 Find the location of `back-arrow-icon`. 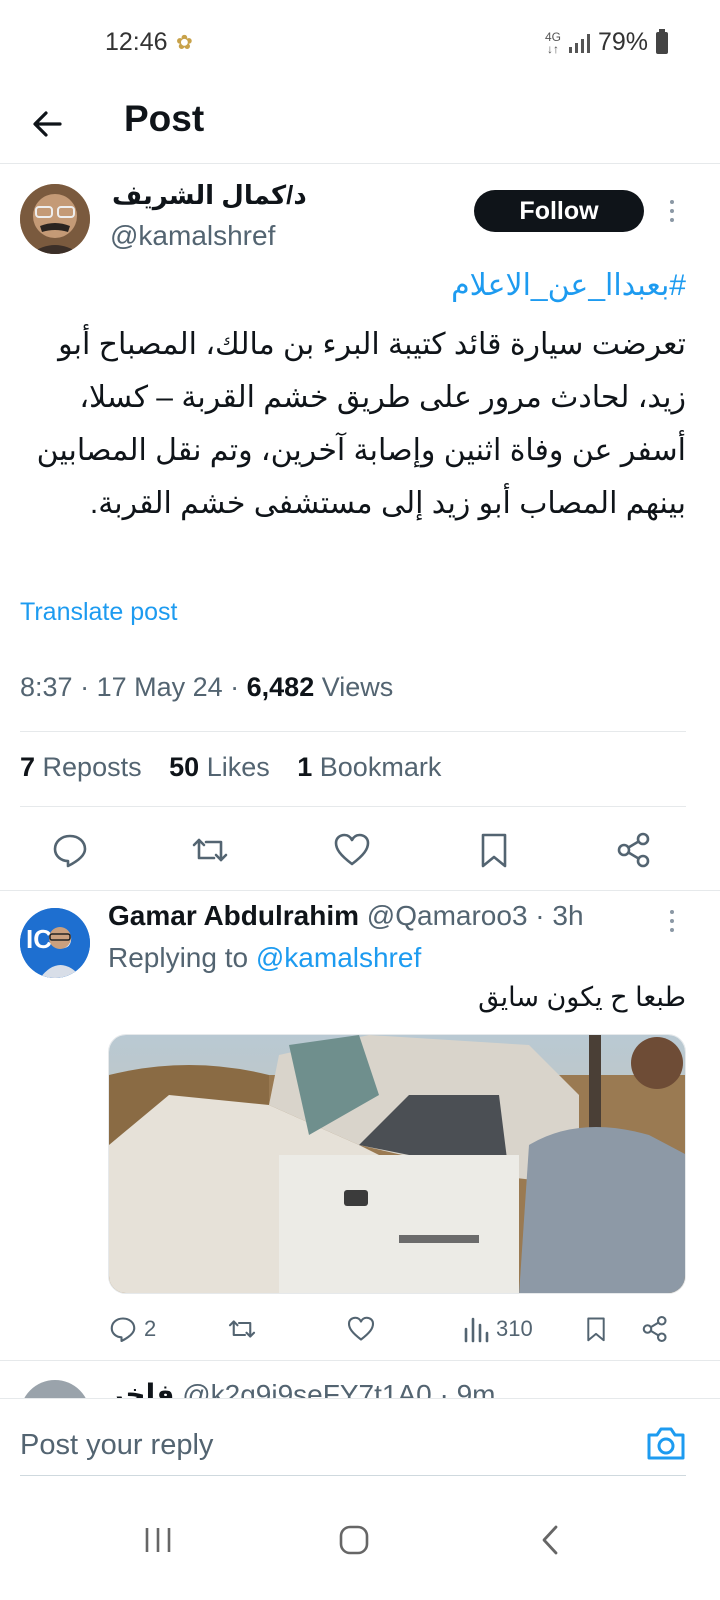

back-arrow-icon is located at coordinates (48, 124).